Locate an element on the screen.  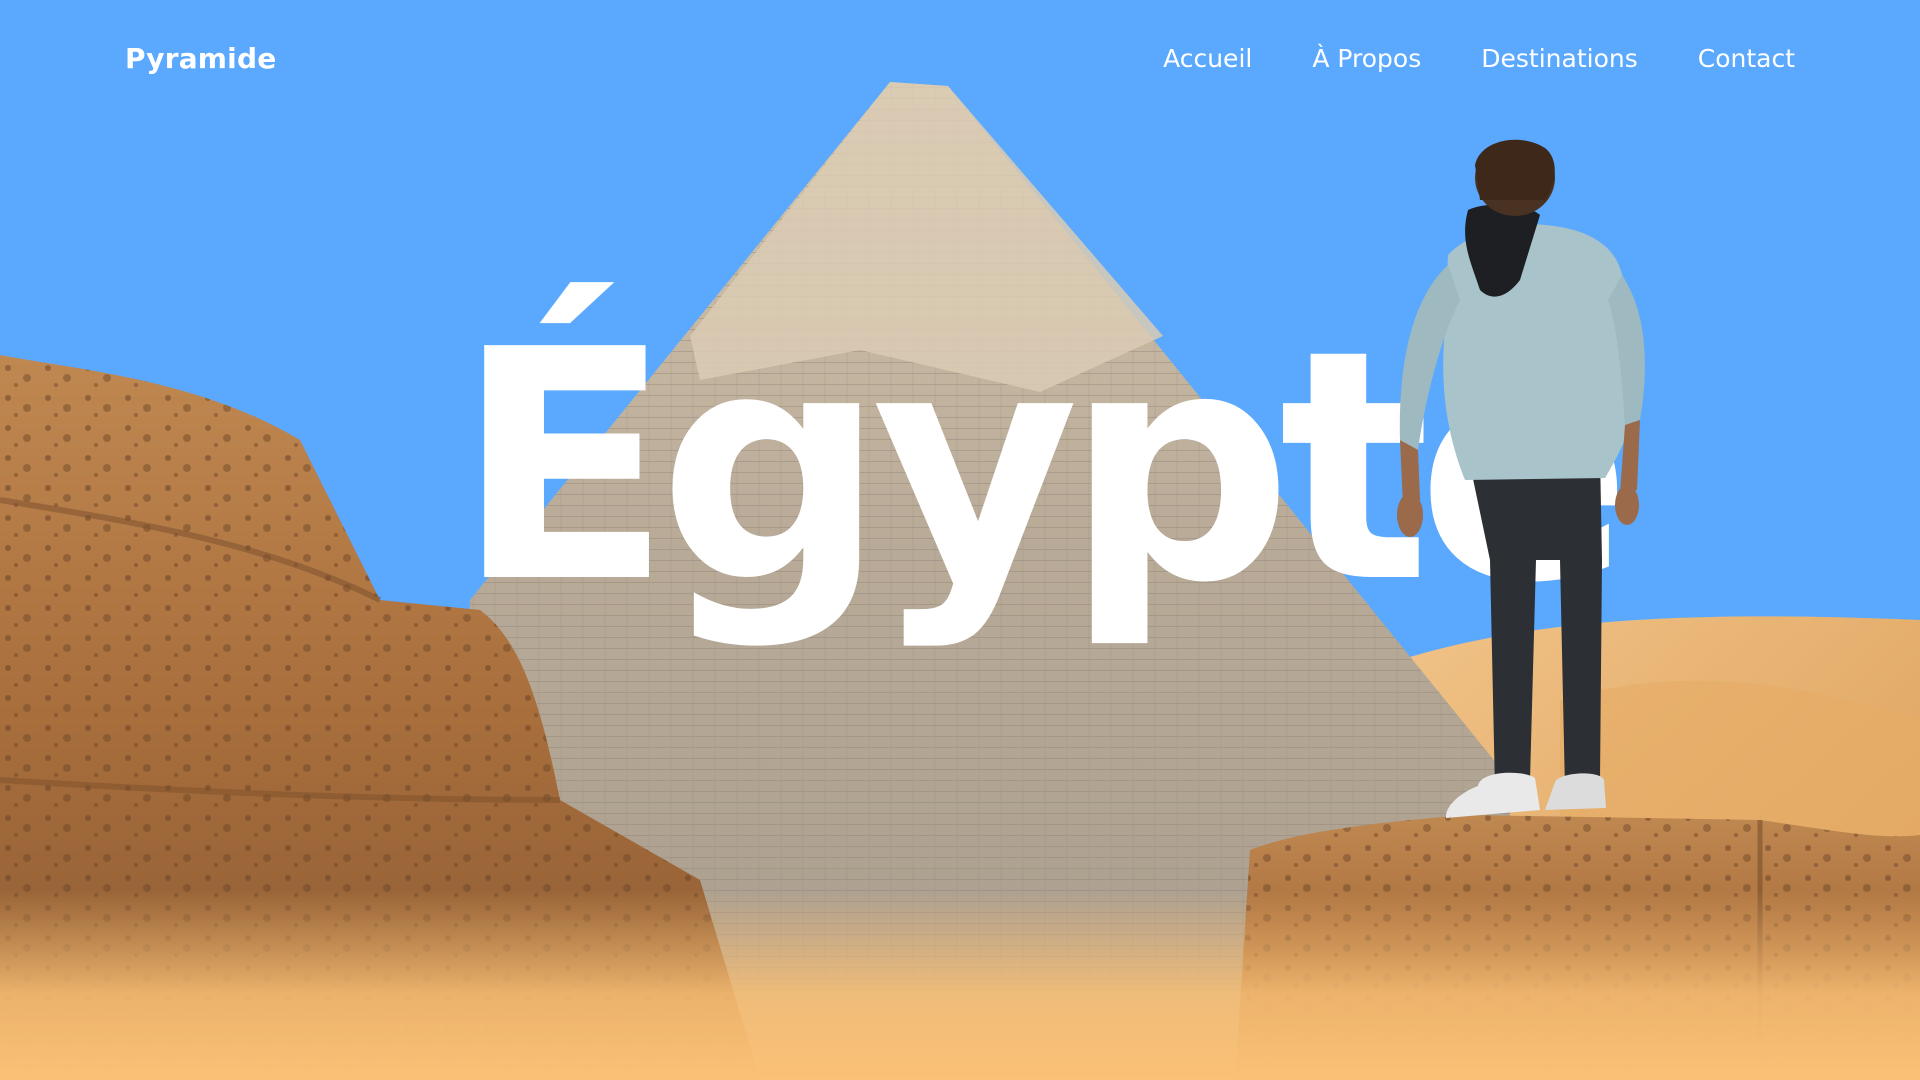
nav-menu: Accueil À Propos Destinations Contact is located at coordinates (1479, 58).